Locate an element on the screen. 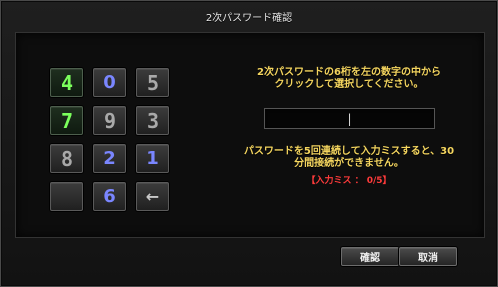  key-label: 7 is located at coordinates (66, 120).